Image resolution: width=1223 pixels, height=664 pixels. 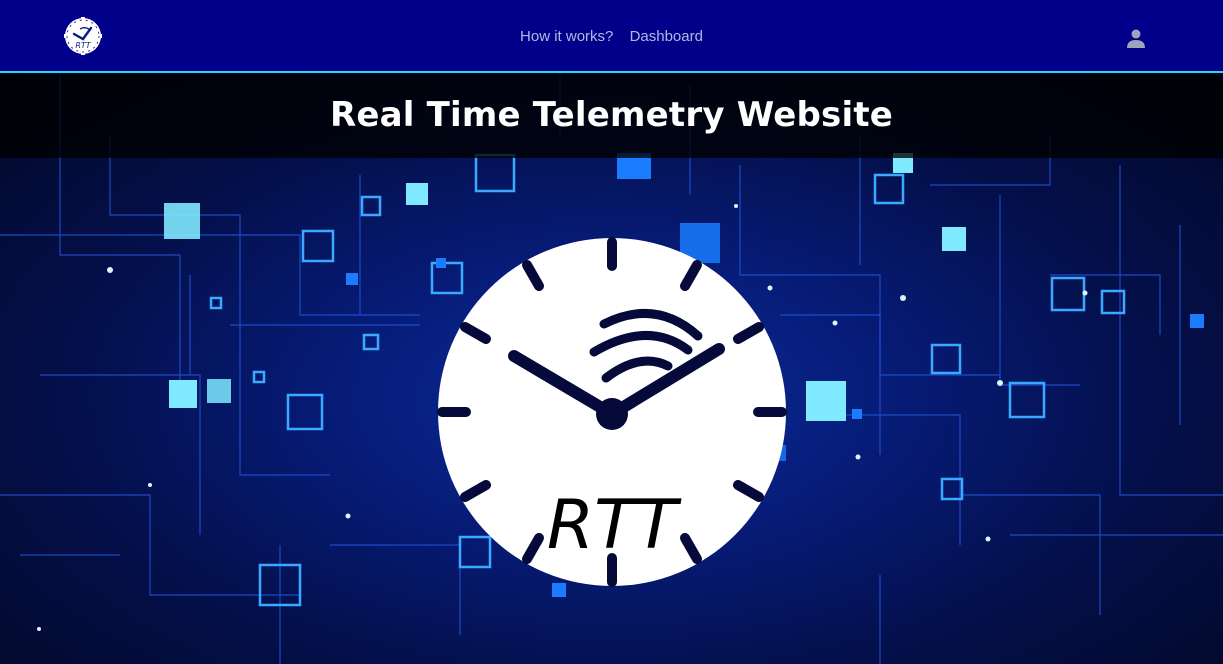 I want to click on nav-links: How it works? Dashboard, so click(x=611, y=36).